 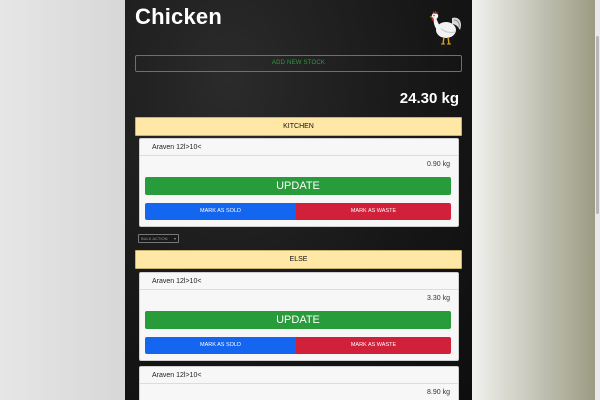 What do you see at coordinates (178, 16) in the screenshot?
I see `page-title: Chicken` at bounding box center [178, 16].